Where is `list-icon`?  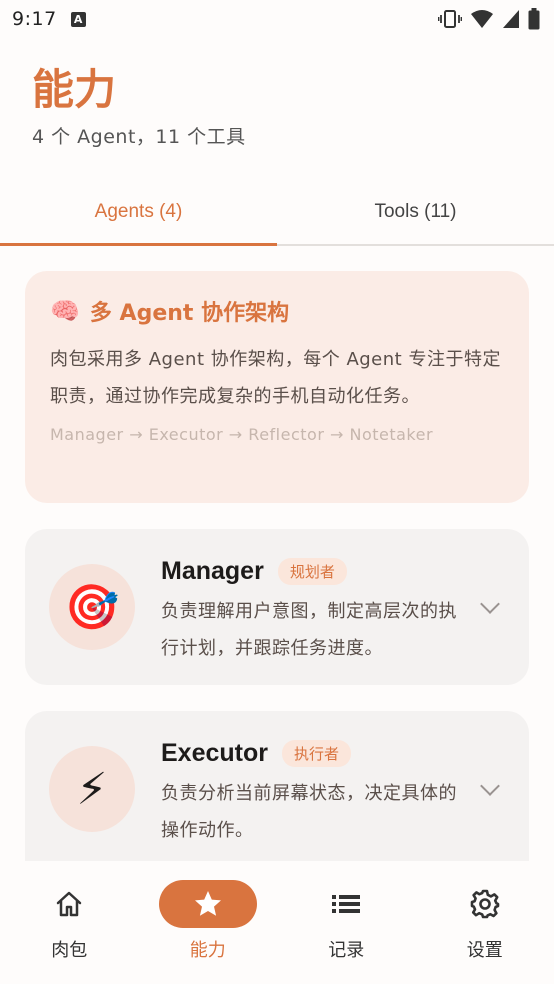
list-icon is located at coordinates (346, 904).